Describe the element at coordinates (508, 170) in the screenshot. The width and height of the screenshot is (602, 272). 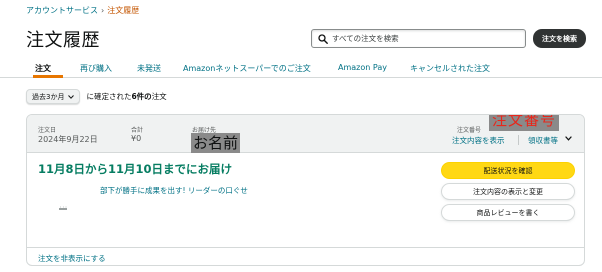
I see `track-package-button: 配送状況を確認` at that location.